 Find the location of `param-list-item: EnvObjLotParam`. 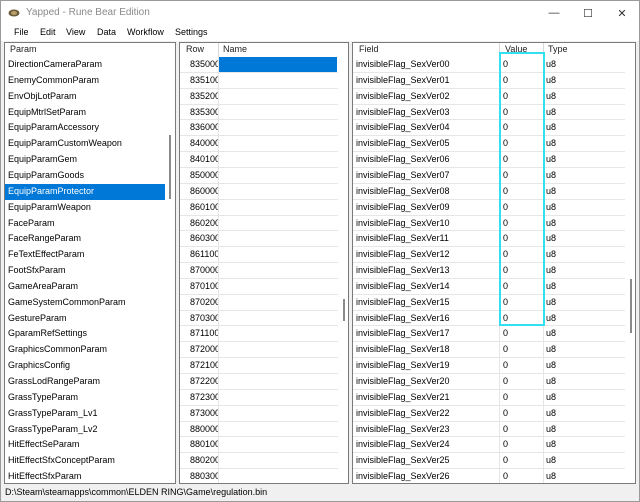

param-list-item: EnvObjLotParam is located at coordinates (85, 97).